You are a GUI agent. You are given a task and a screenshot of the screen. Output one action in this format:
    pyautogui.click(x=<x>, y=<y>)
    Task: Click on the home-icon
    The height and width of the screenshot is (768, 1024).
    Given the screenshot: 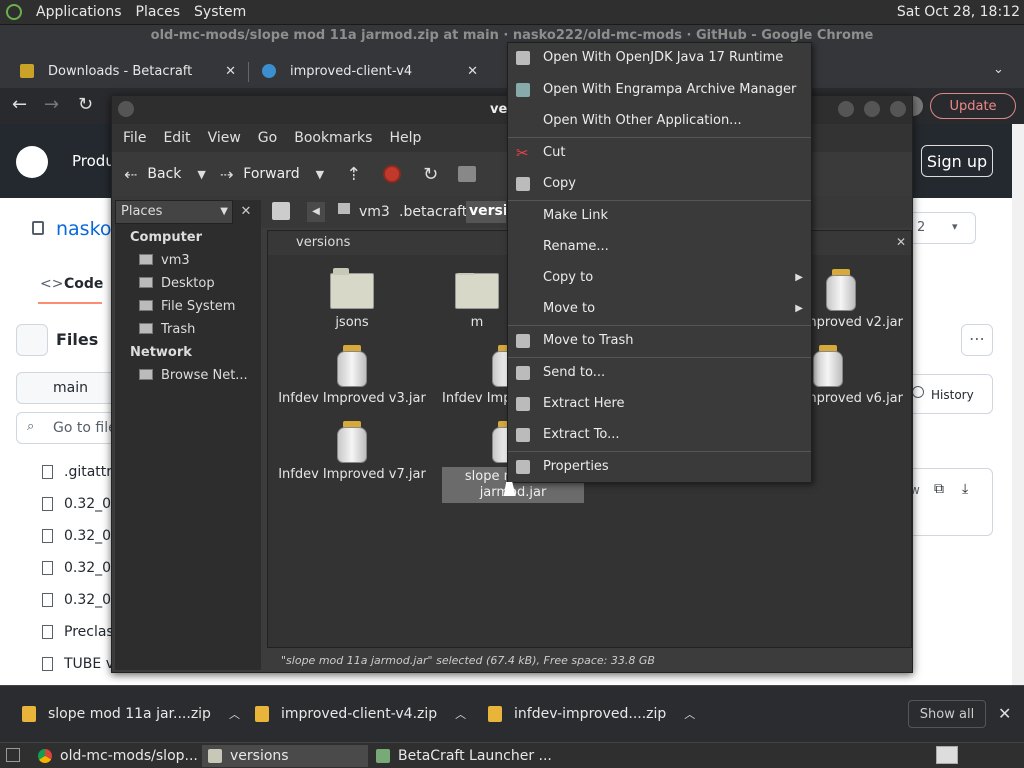 What is the action you would take?
    pyautogui.click(x=467, y=174)
    